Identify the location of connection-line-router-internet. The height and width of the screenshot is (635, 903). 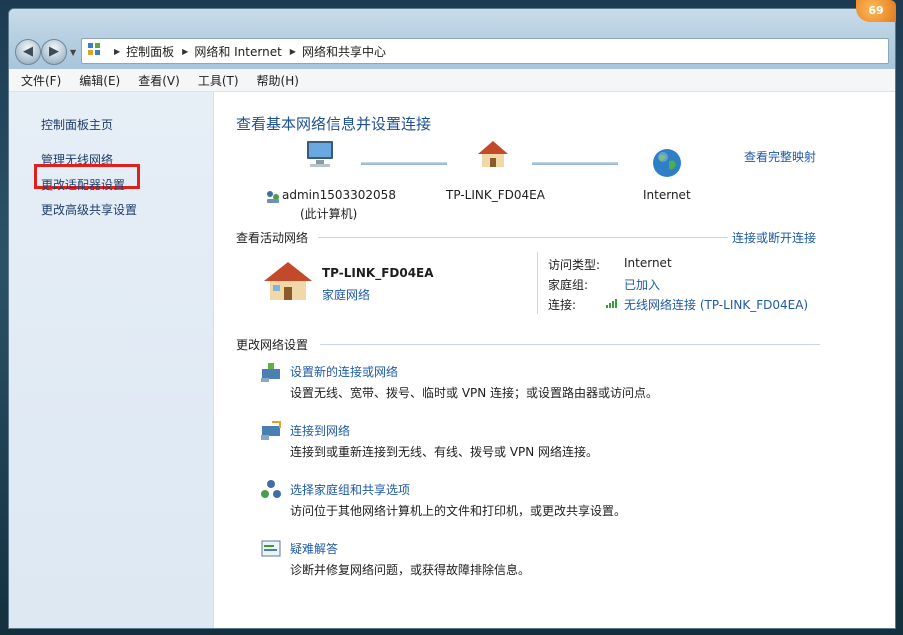
(575, 163).